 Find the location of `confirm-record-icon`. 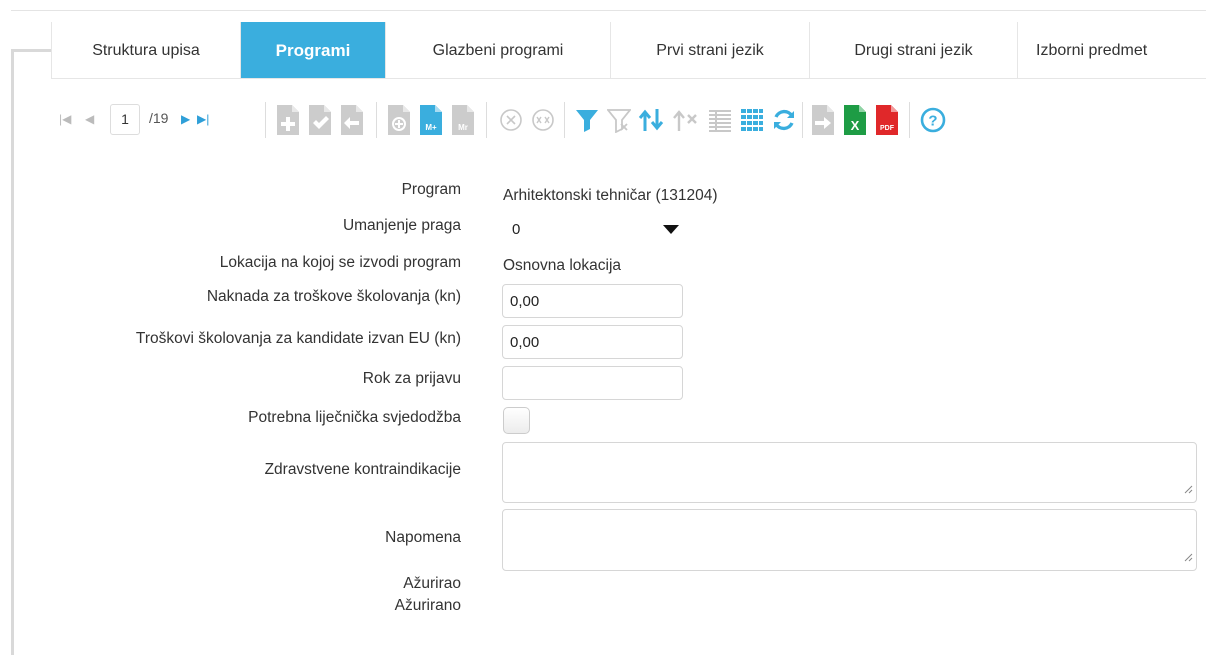

confirm-record-icon is located at coordinates (320, 120).